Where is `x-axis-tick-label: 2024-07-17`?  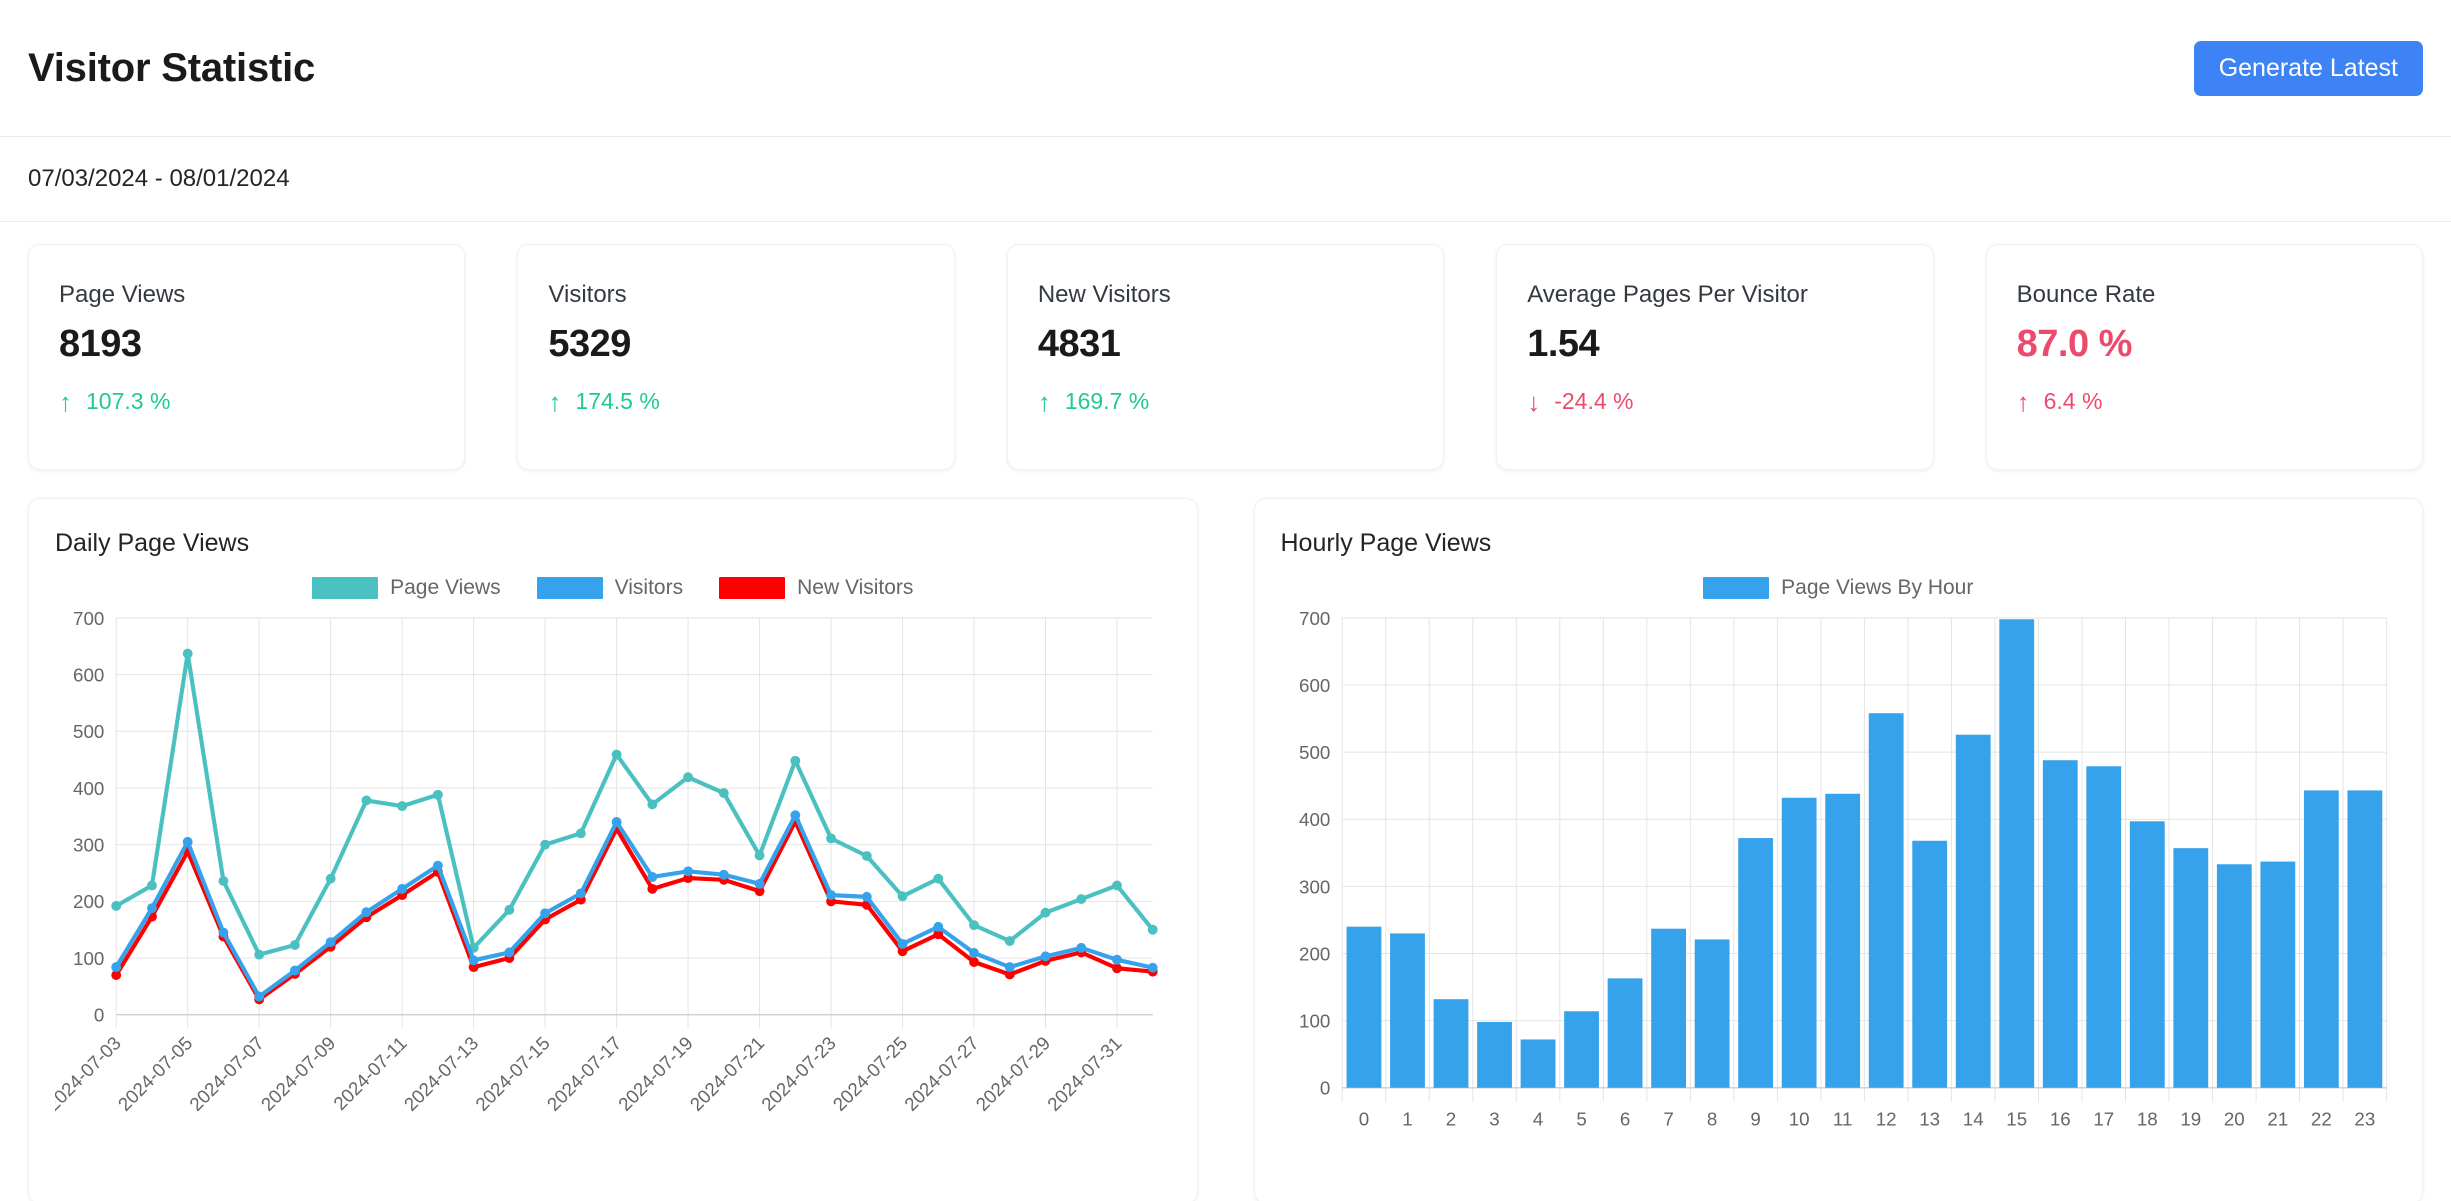 x-axis-tick-label: 2024-07-17 is located at coordinates (584, 1073).